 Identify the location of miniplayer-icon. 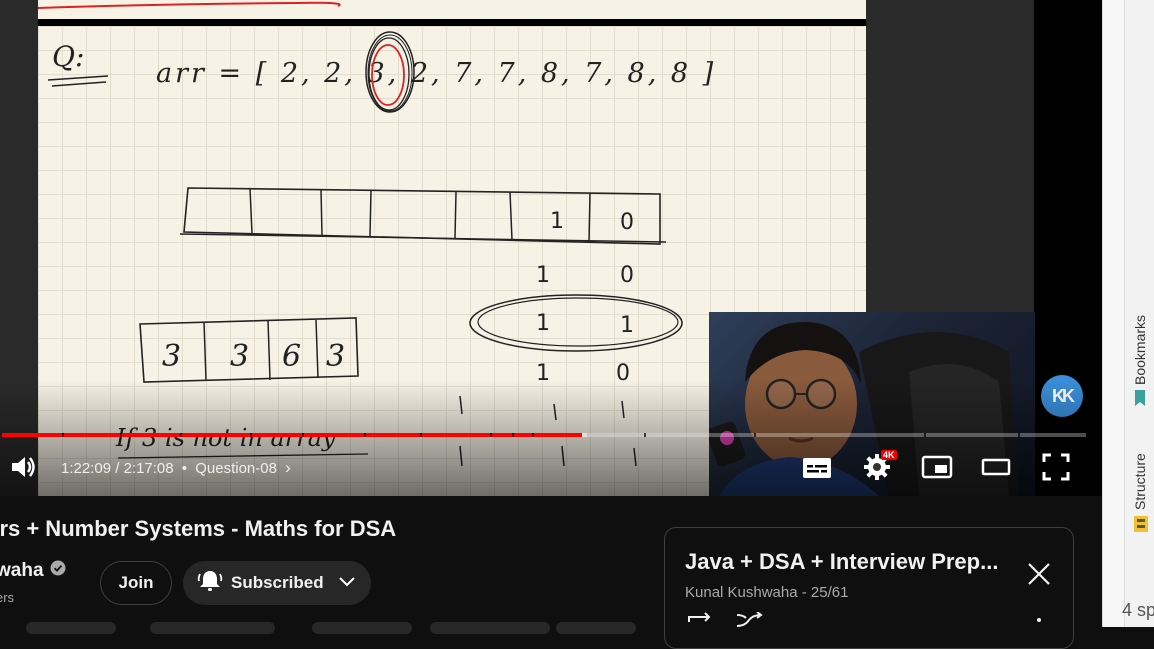
(937, 467).